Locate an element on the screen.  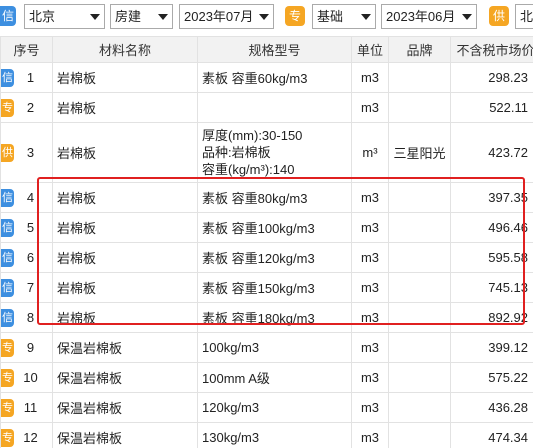
row-index-cell: 信4 is located at coordinates (26, 197).